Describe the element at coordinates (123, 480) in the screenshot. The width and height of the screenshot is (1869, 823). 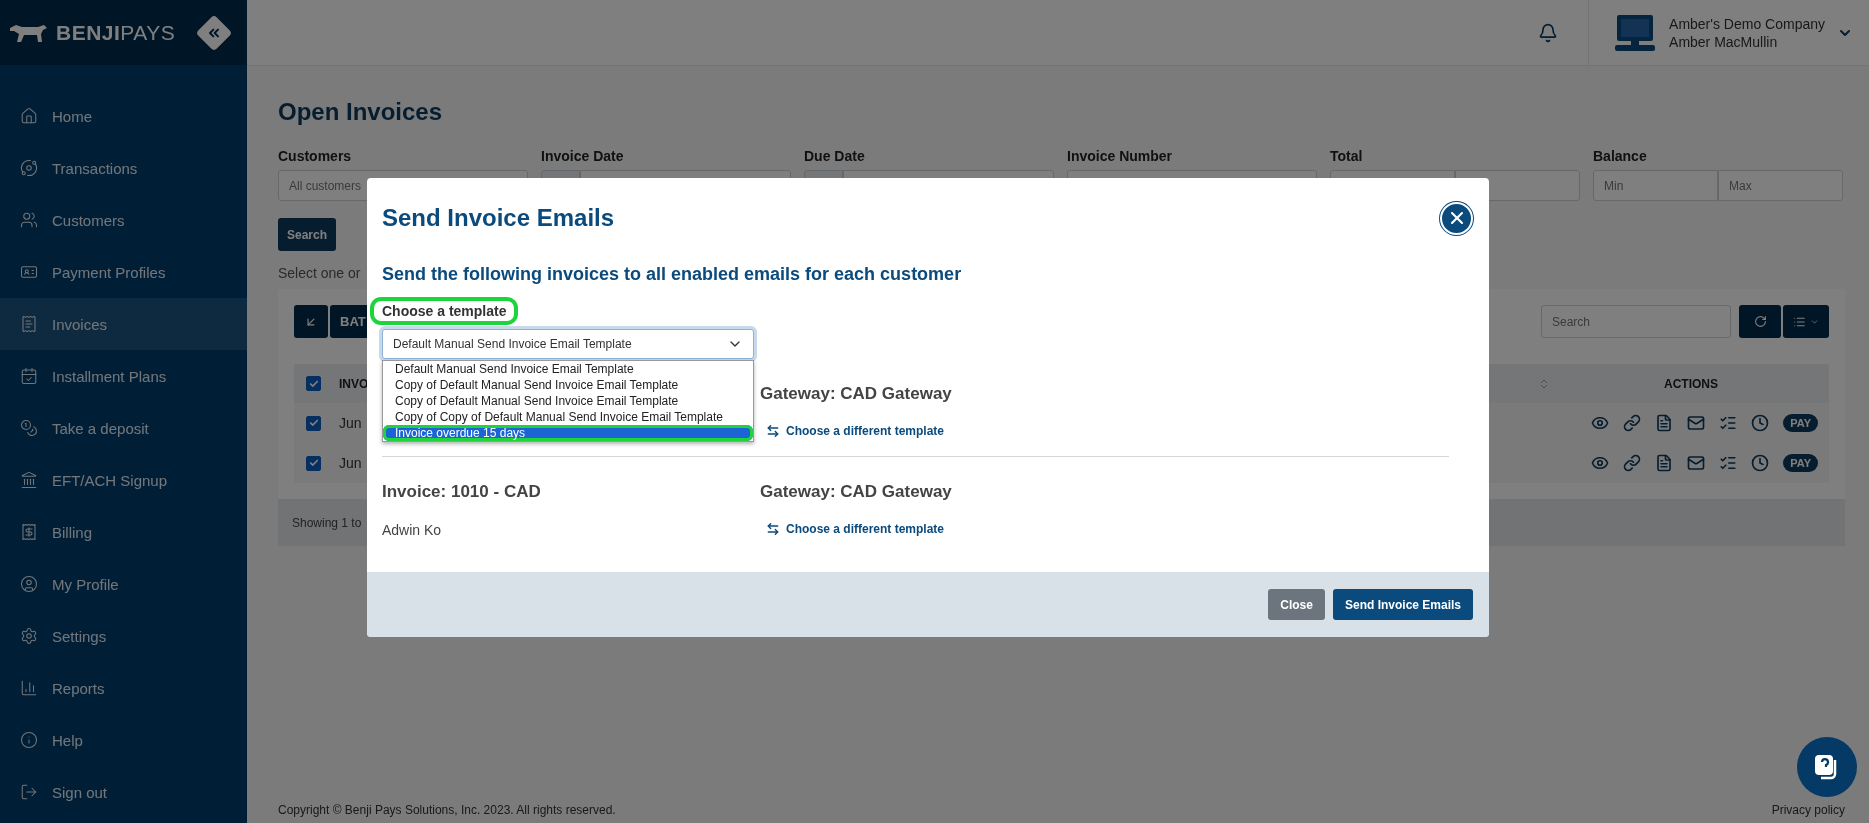
I see `nav-item: EFT/ACH Signup` at that location.